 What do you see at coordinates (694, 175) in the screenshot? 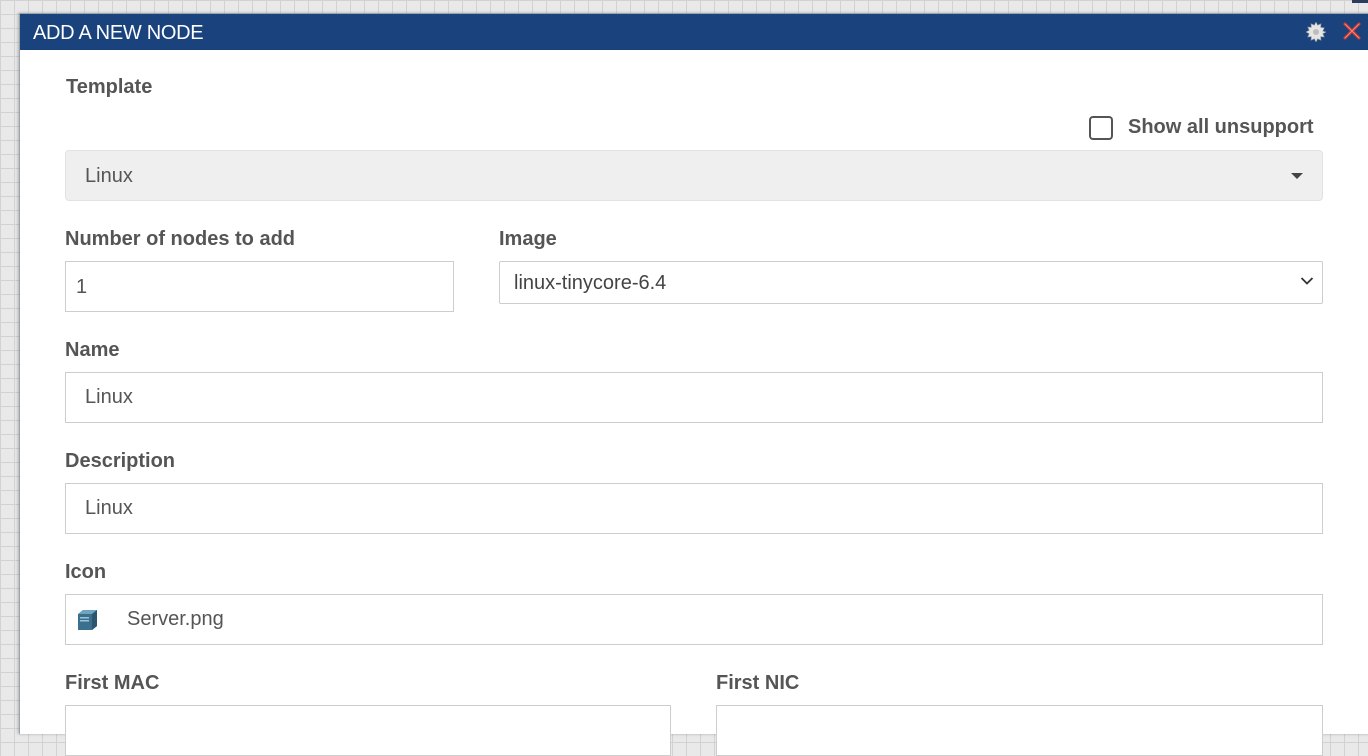
I see `template-select: Linux` at bounding box center [694, 175].